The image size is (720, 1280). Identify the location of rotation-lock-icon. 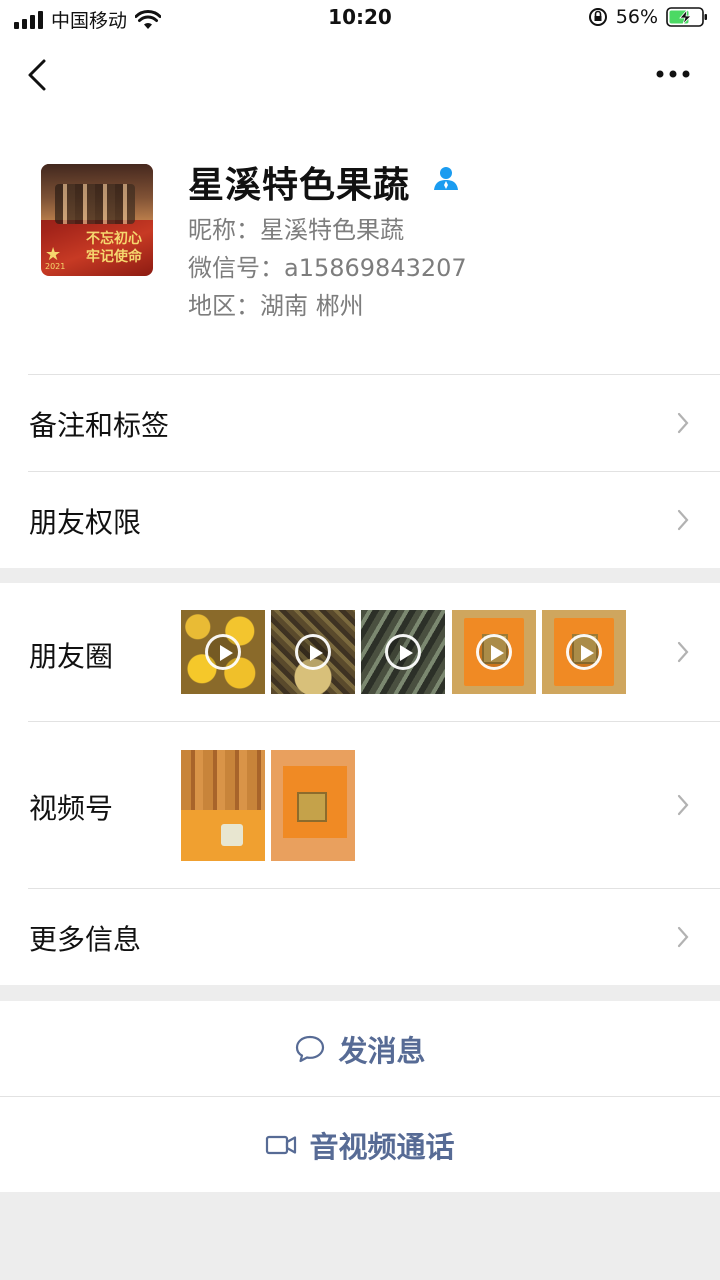
(597, 17).